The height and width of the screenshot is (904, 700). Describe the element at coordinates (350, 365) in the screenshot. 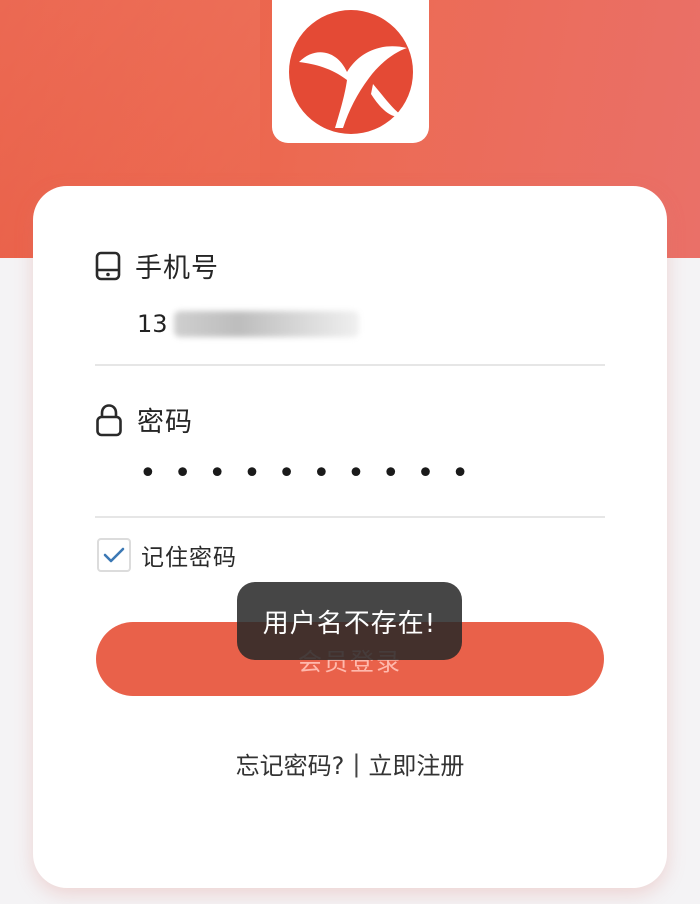

I see `phone-divider` at that location.